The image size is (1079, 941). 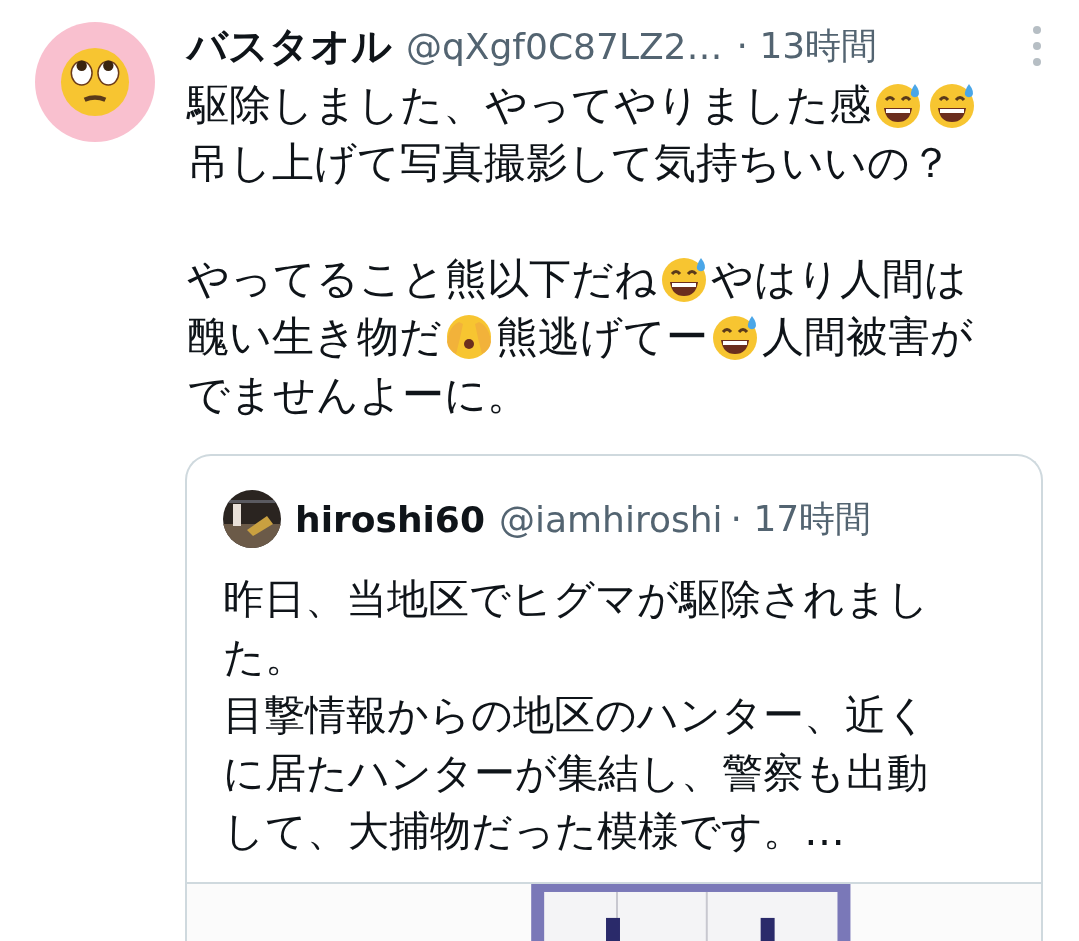 What do you see at coordinates (610, 519) in the screenshot?
I see `quoted-user-handle: @iamhiroshi` at bounding box center [610, 519].